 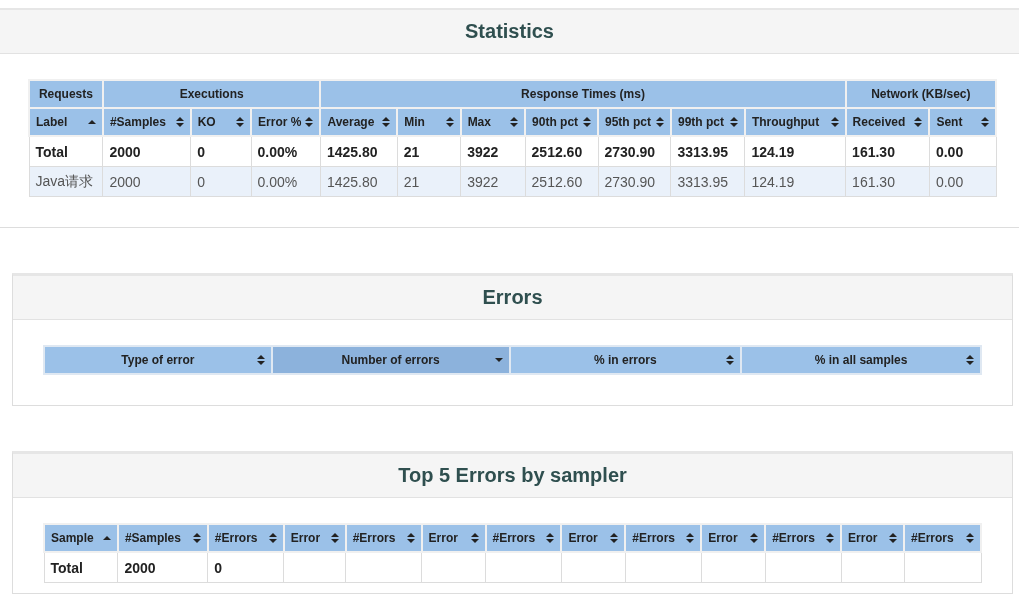 I want to click on column-header: Number of errors, so click(x=390, y=360).